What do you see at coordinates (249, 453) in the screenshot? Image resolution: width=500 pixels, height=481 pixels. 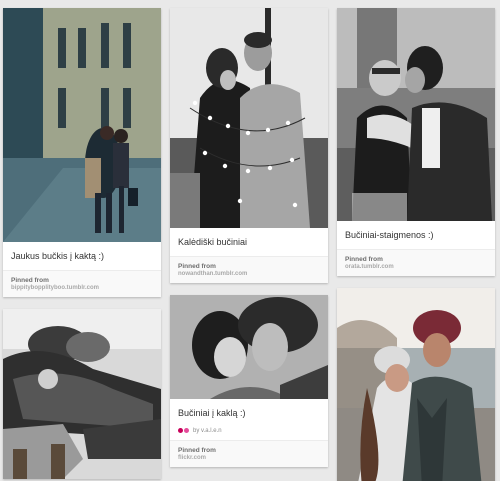 I see `pinned-from: Pinned from flickr.com` at bounding box center [249, 453].